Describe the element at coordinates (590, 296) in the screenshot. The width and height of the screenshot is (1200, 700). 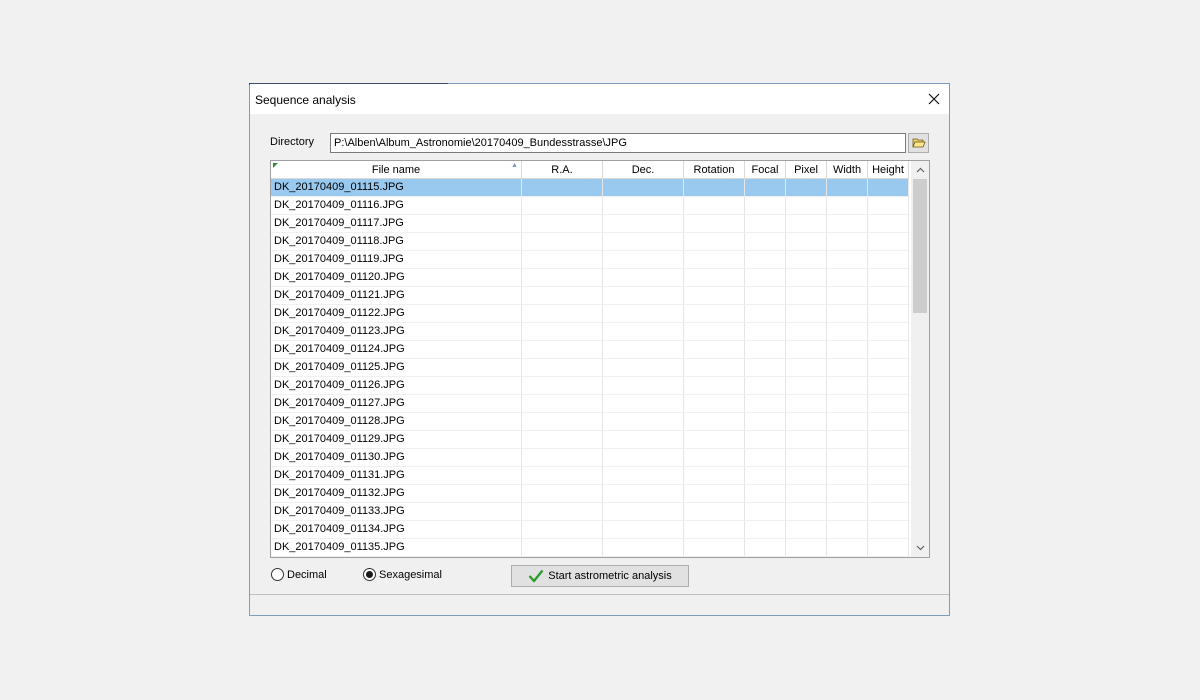
I see `table-row: DK_20170409_01121.JPG` at that location.